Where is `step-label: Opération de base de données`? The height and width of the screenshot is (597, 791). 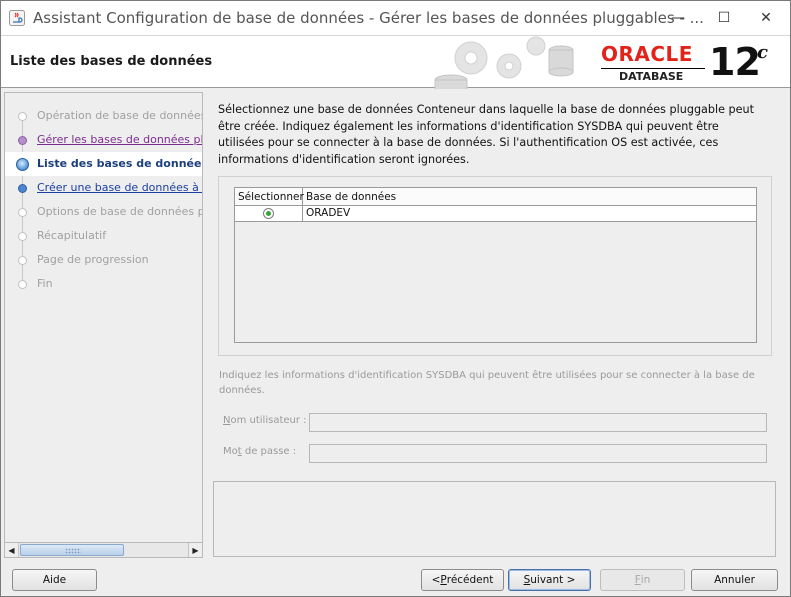 step-label: Opération de base de données is located at coordinates (120, 115).